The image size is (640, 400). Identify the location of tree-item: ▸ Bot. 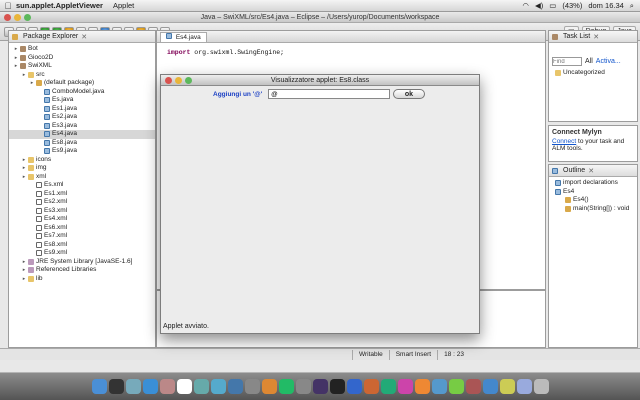
(82, 49).